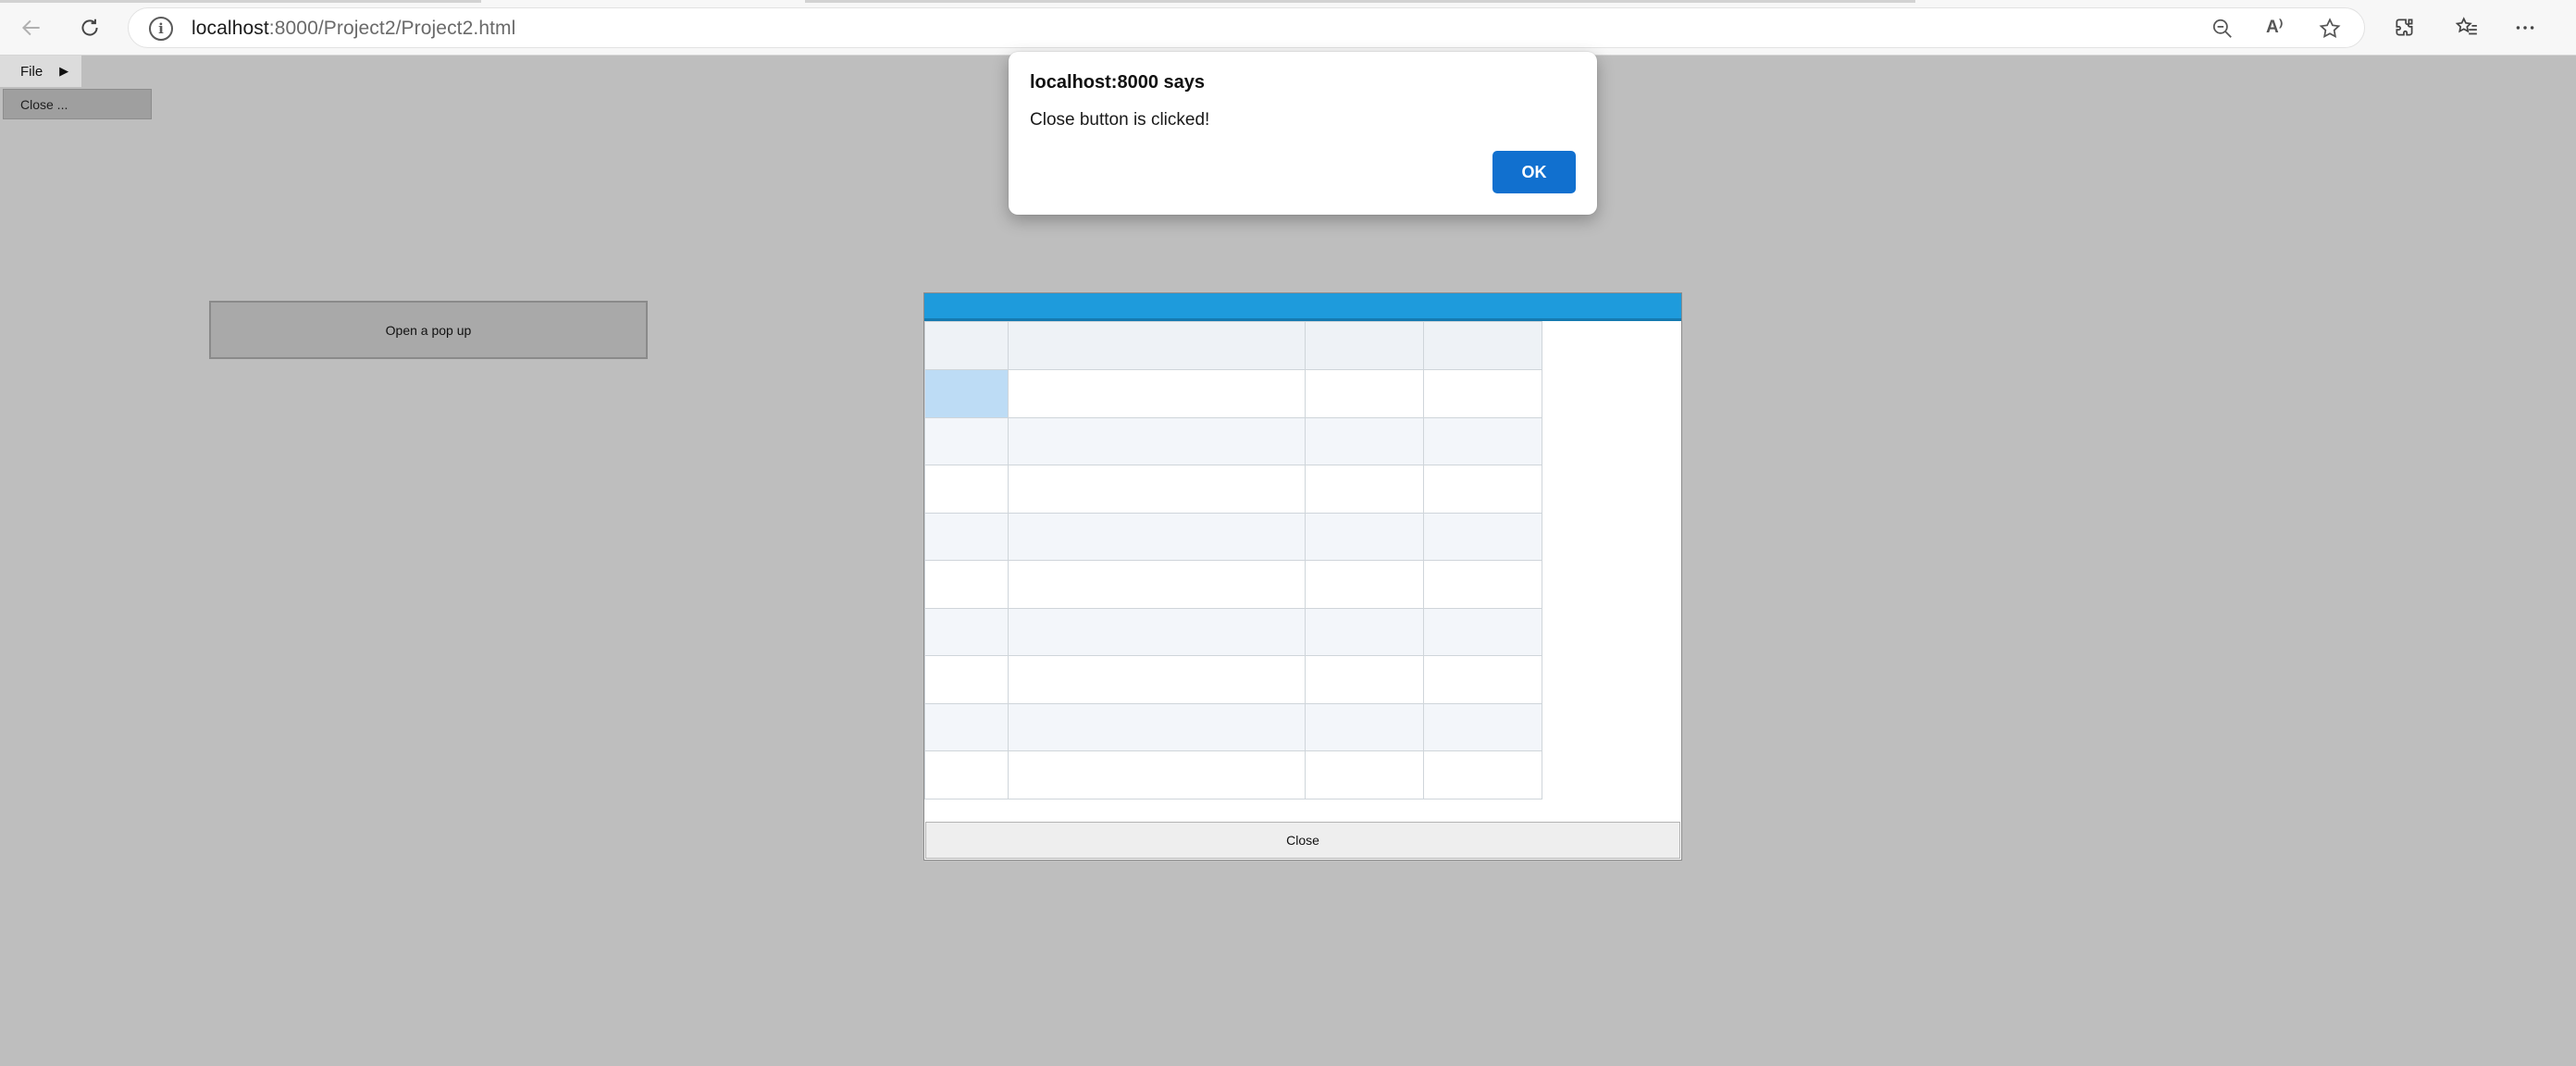 The image size is (2576, 1066). What do you see at coordinates (2467, 28) in the screenshot?
I see `favorites-icon` at bounding box center [2467, 28].